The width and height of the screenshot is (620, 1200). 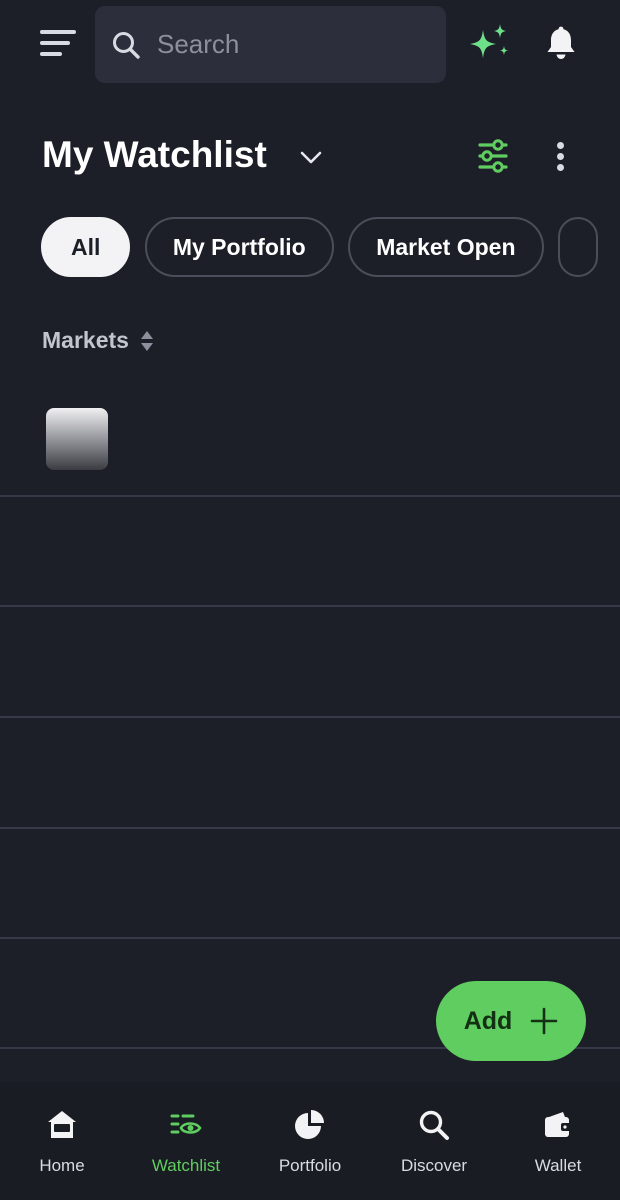 I want to click on bell-icon, so click(x=561, y=44).